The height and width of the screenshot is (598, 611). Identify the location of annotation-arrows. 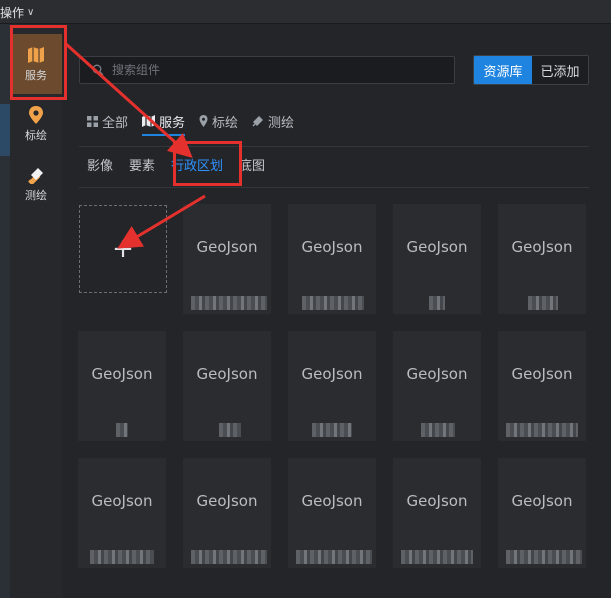
(135, 145).